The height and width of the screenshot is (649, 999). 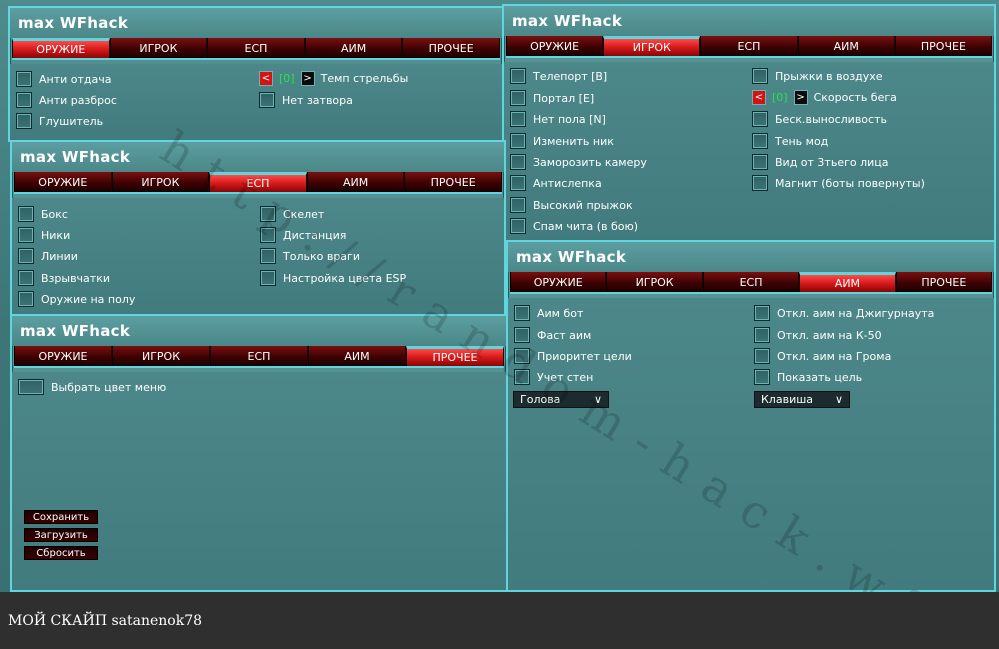 I want to click on option-freeze-camera: Заморозить камеру, so click(x=578, y=162).